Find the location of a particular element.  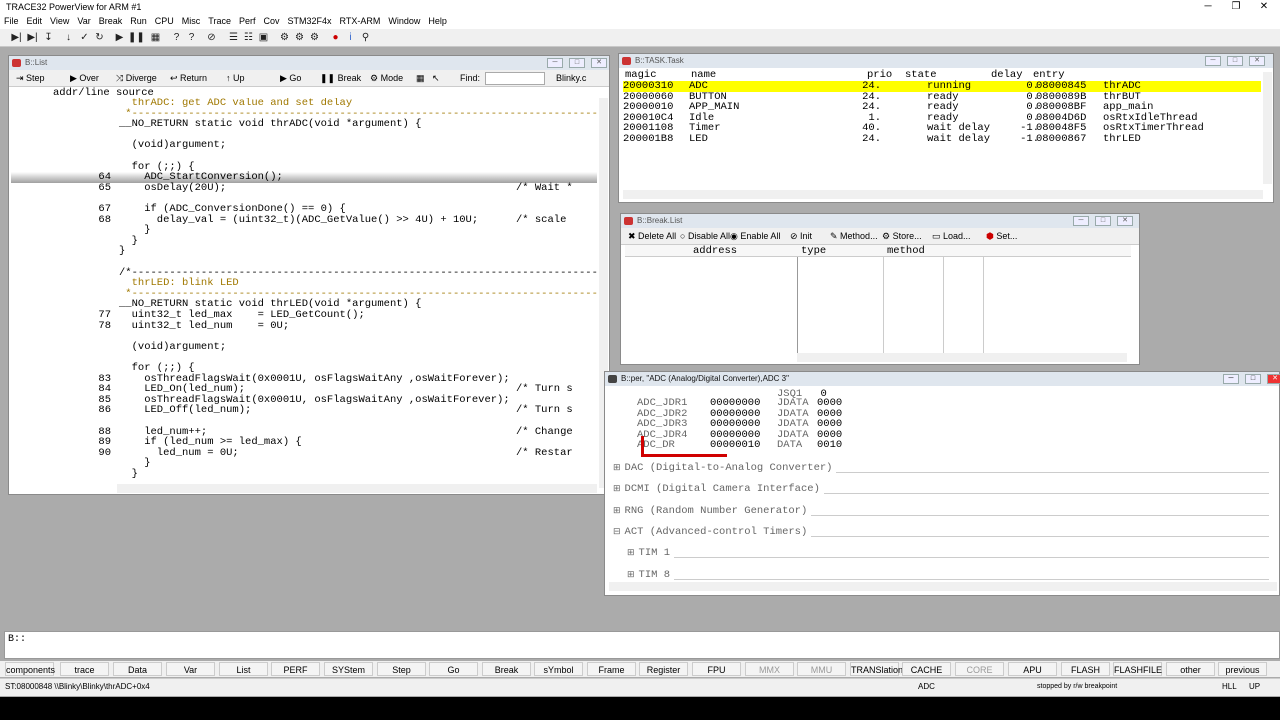

menu-item: Misc is located at coordinates (191, 21).